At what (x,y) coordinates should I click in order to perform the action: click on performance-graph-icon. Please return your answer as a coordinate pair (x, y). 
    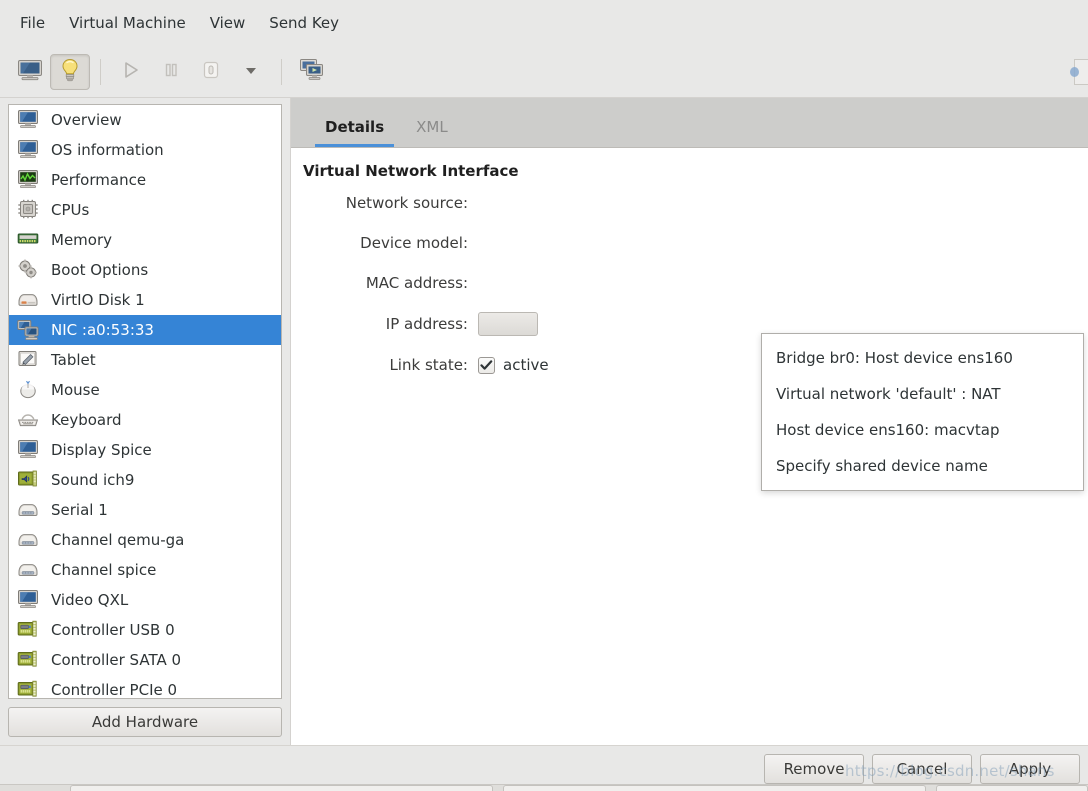
    Looking at the image, I should click on (29, 180).